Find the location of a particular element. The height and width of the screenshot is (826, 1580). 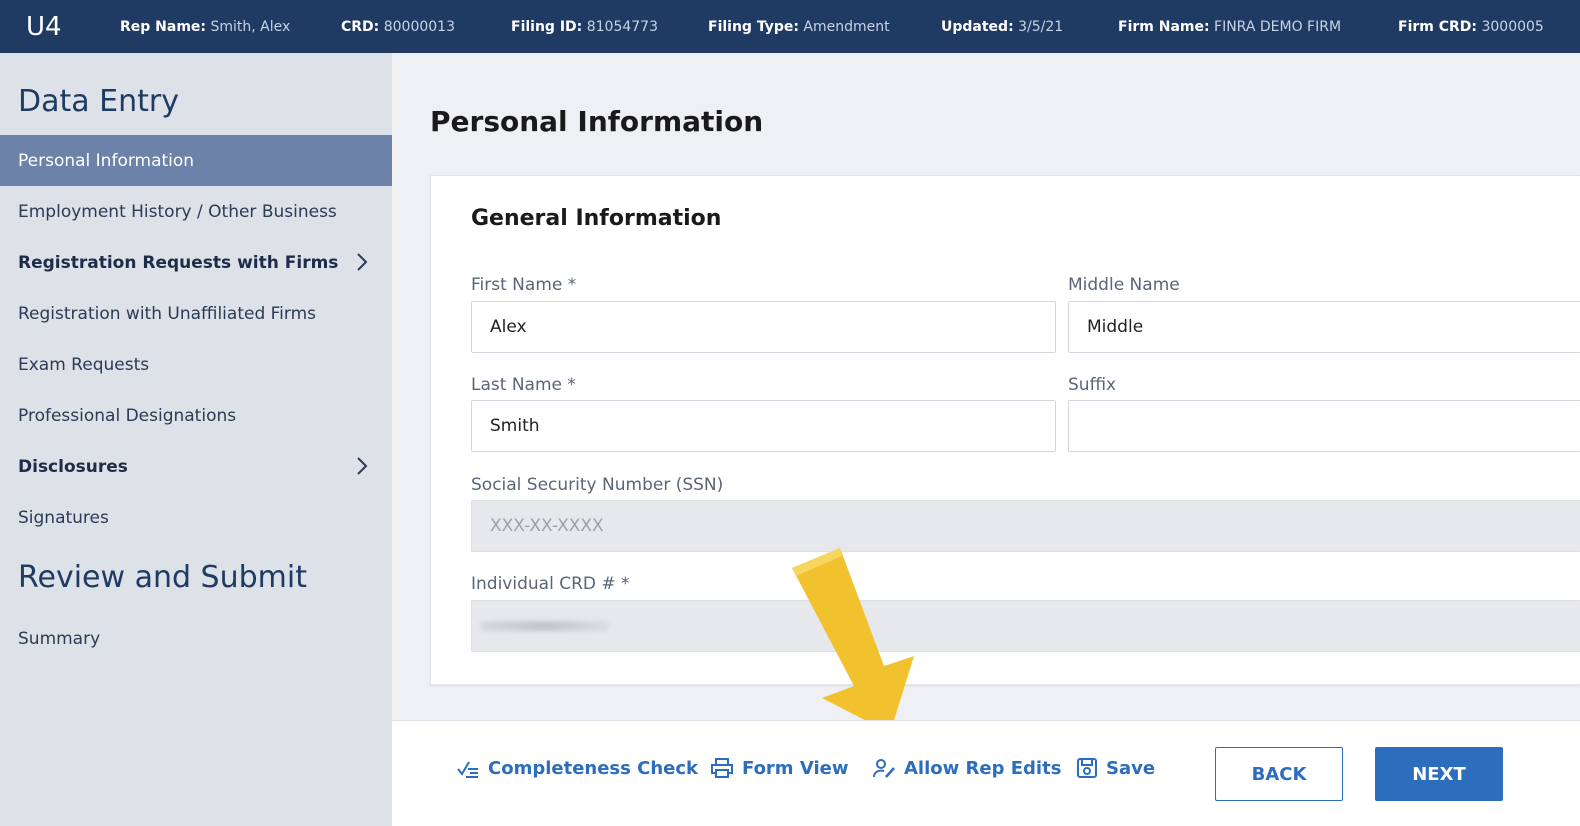

sidebar-item-label: Registration Requests with Firms is located at coordinates (178, 262).